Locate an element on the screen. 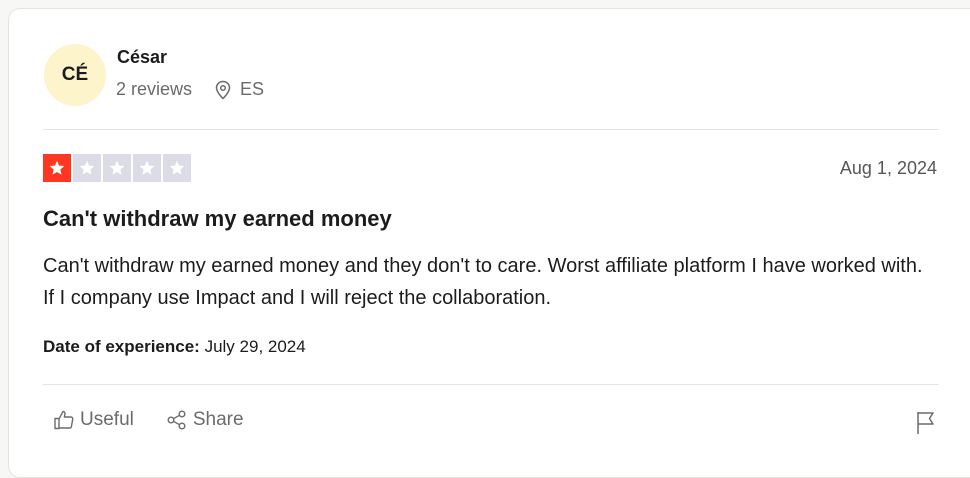  date-of-experience: Date of experience: July 29, 2024 is located at coordinates (174, 347).